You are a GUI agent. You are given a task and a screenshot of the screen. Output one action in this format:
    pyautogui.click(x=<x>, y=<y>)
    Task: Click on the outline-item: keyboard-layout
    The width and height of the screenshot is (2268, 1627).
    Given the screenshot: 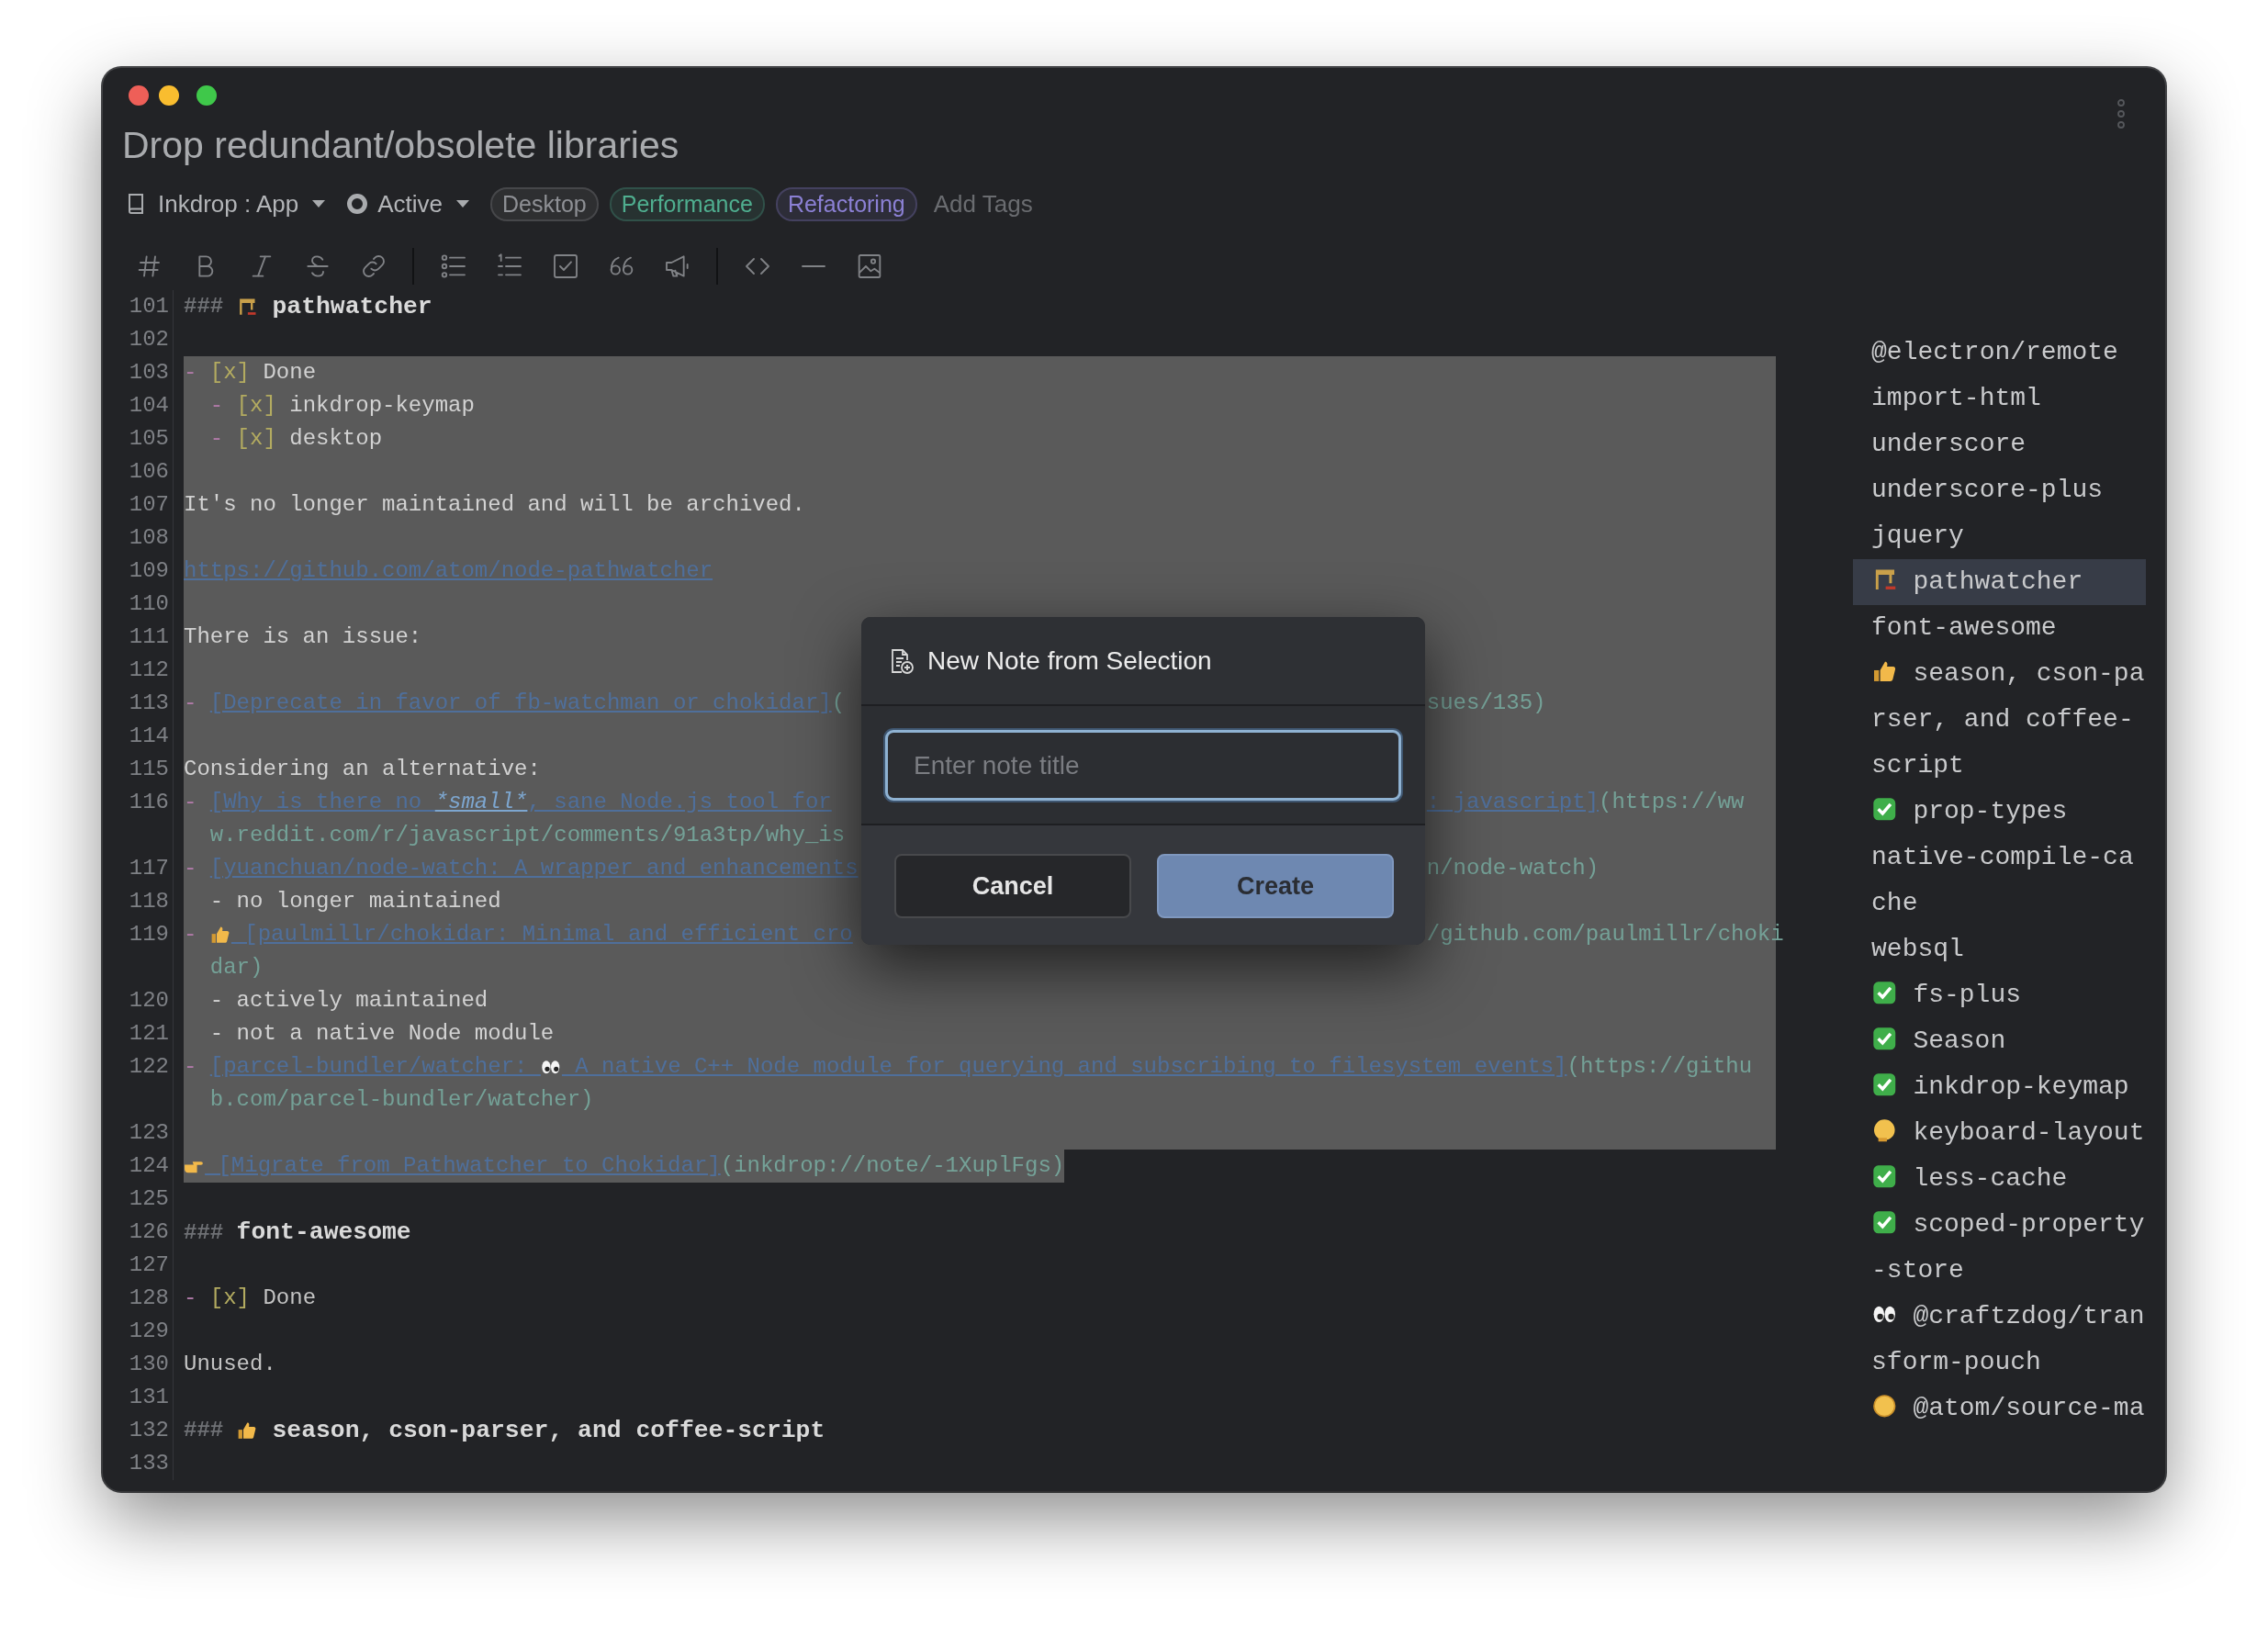 What is the action you would take?
    pyautogui.click(x=2000, y=1133)
    